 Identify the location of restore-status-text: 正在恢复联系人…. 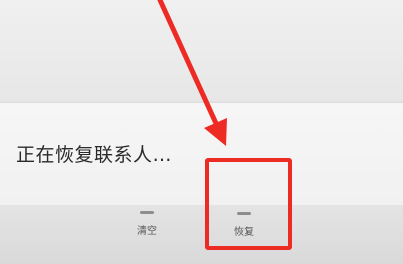
(94, 155).